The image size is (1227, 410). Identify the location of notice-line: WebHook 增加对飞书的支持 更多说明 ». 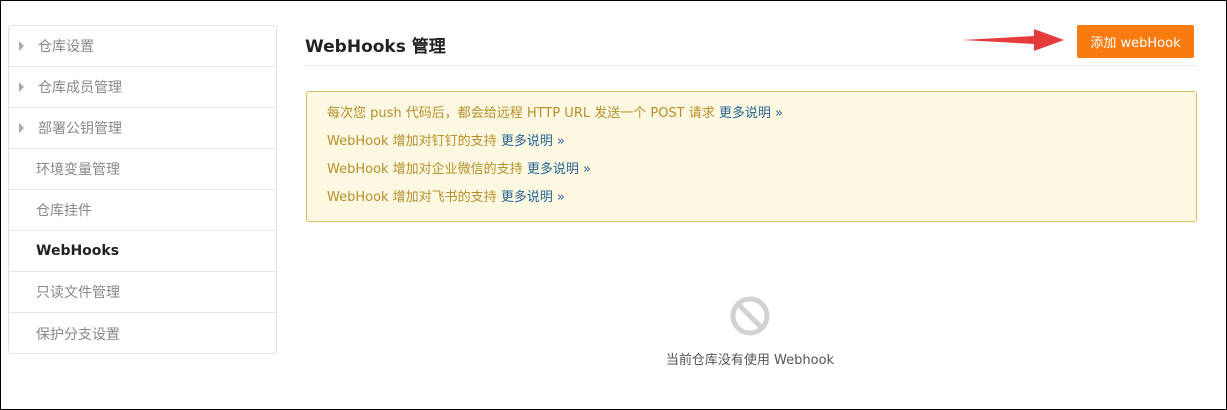
(761, 203).